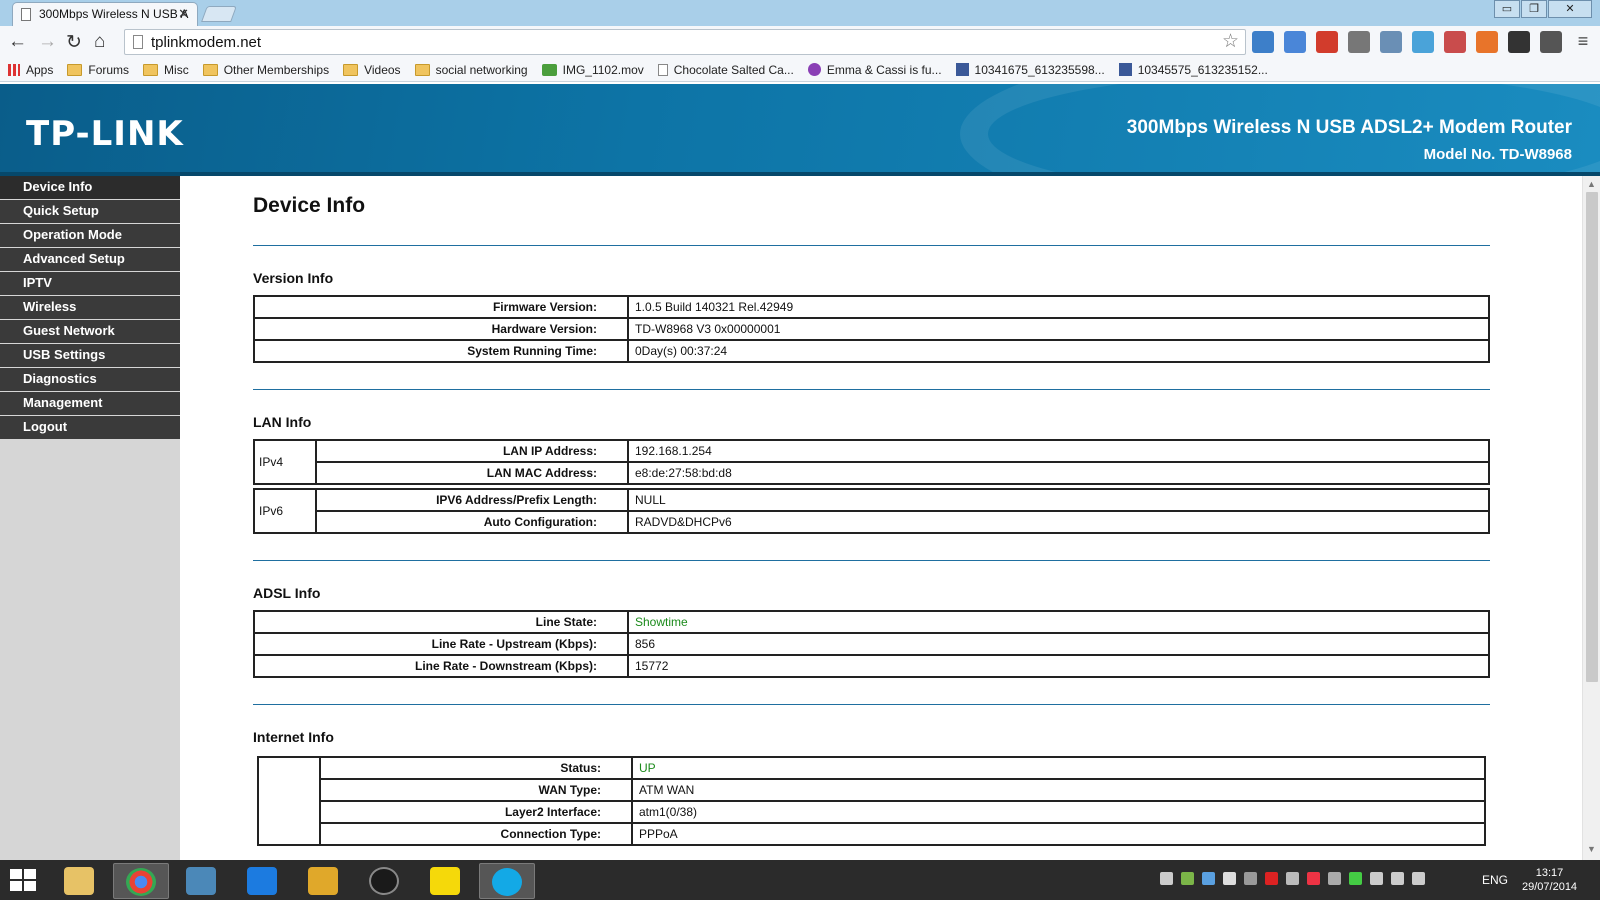 The width and height of the screenshot is (1600, 900). Describe the element at coordinates (1058, 500) in the screenshot. I see `ipv6-prefix-value: NULL` at that location.